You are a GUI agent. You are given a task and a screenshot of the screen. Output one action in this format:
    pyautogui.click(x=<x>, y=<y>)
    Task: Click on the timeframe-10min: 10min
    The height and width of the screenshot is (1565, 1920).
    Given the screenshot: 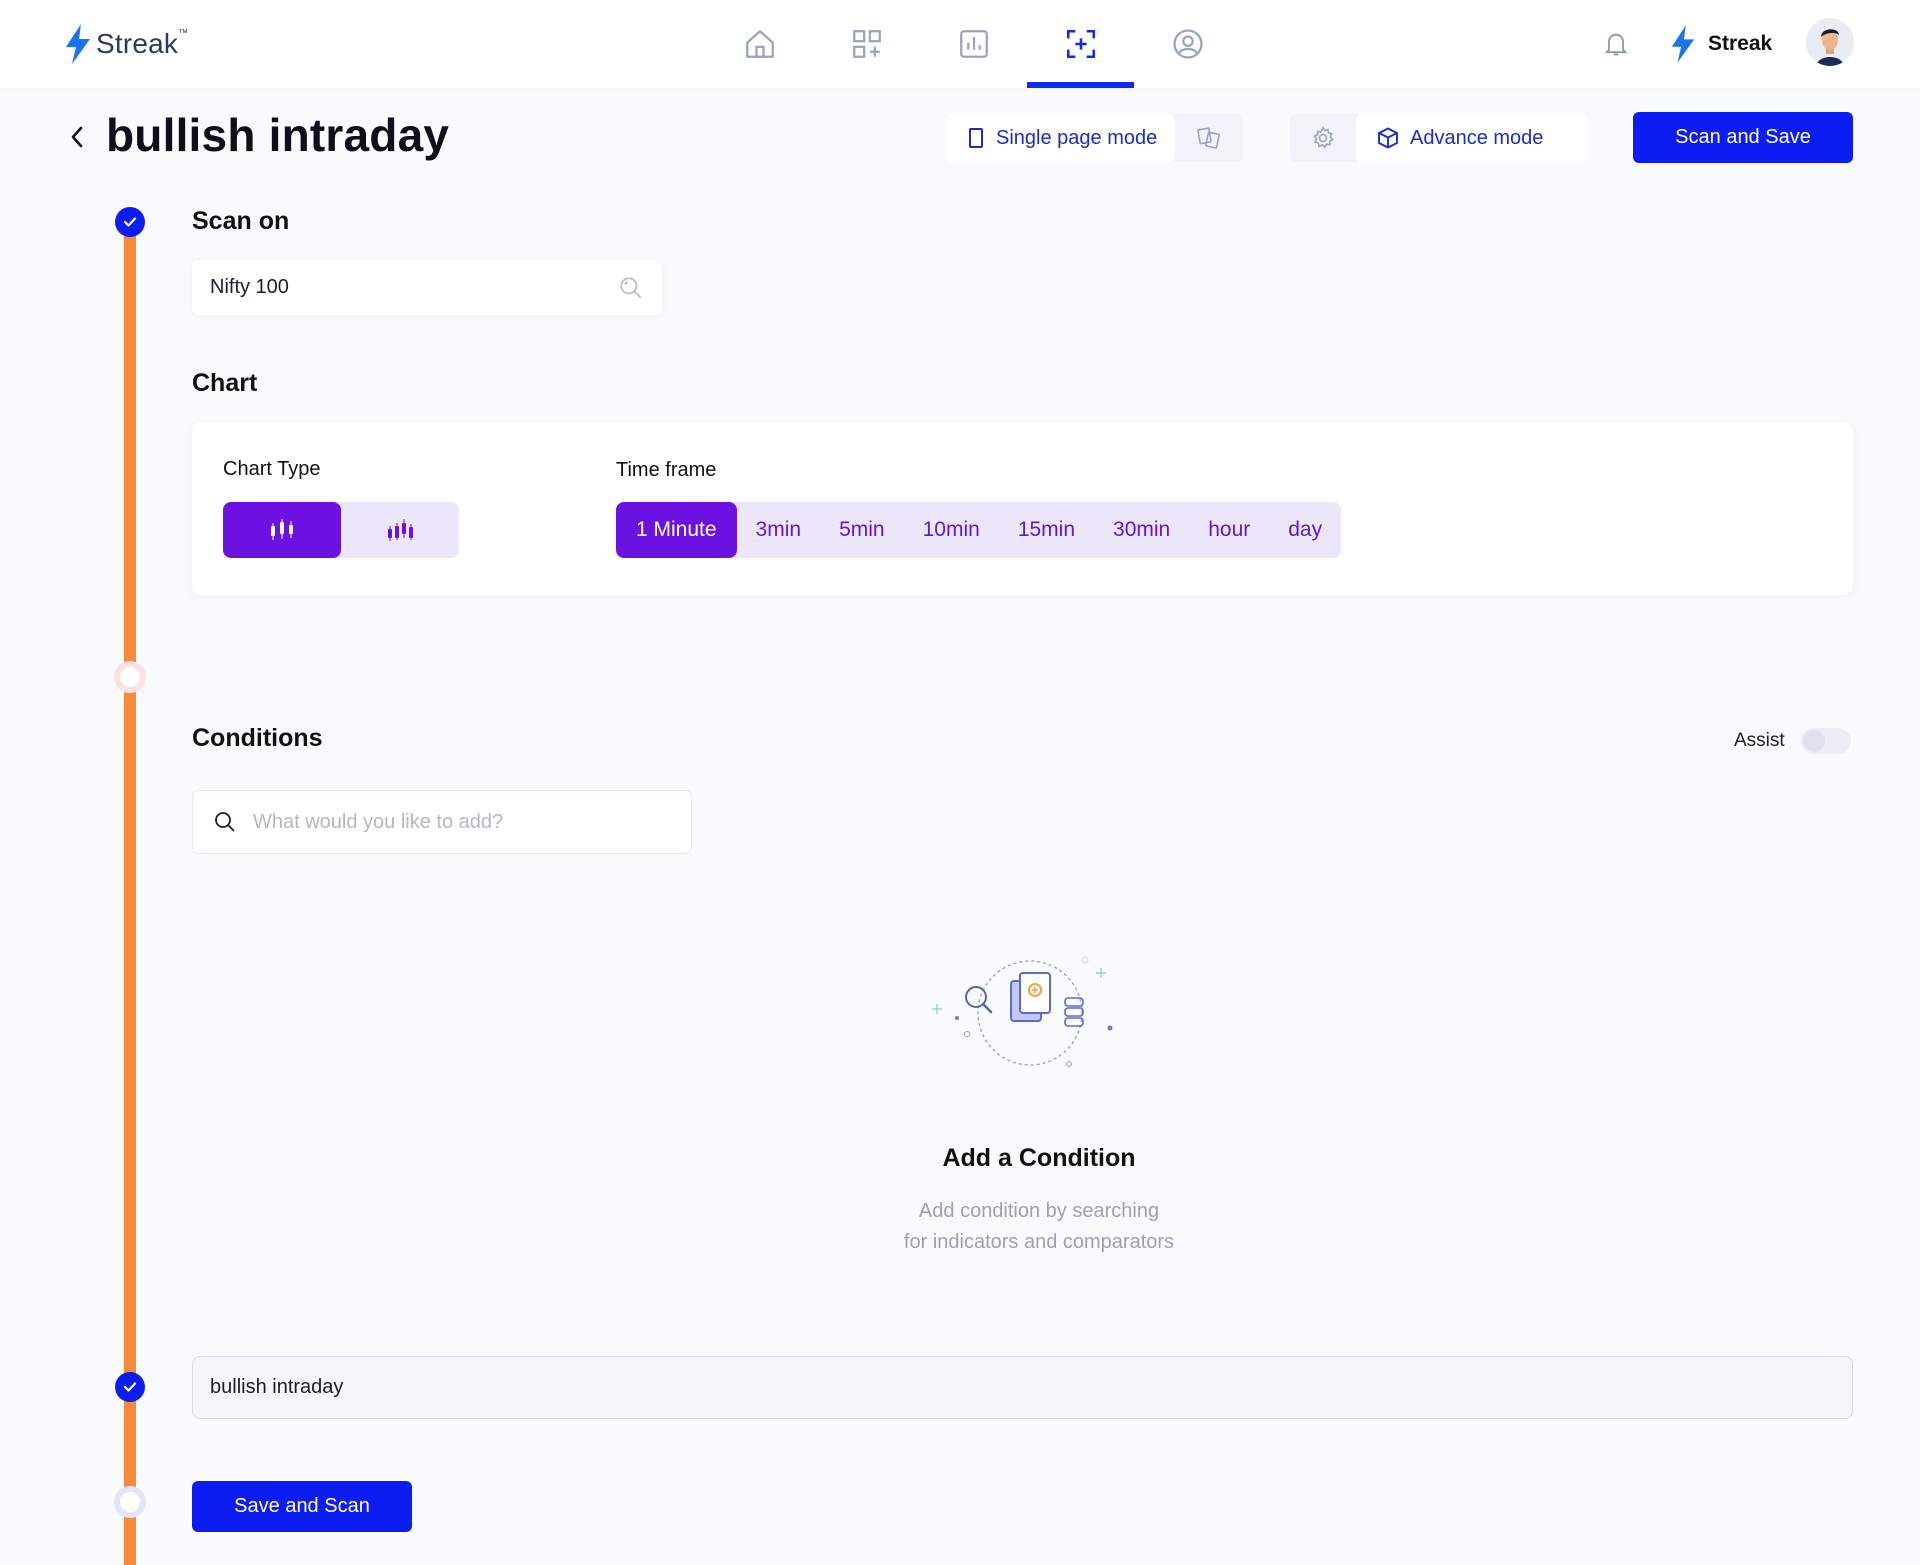 What is the action you would take?
    pyautogui.click(x=951, y=530)
    